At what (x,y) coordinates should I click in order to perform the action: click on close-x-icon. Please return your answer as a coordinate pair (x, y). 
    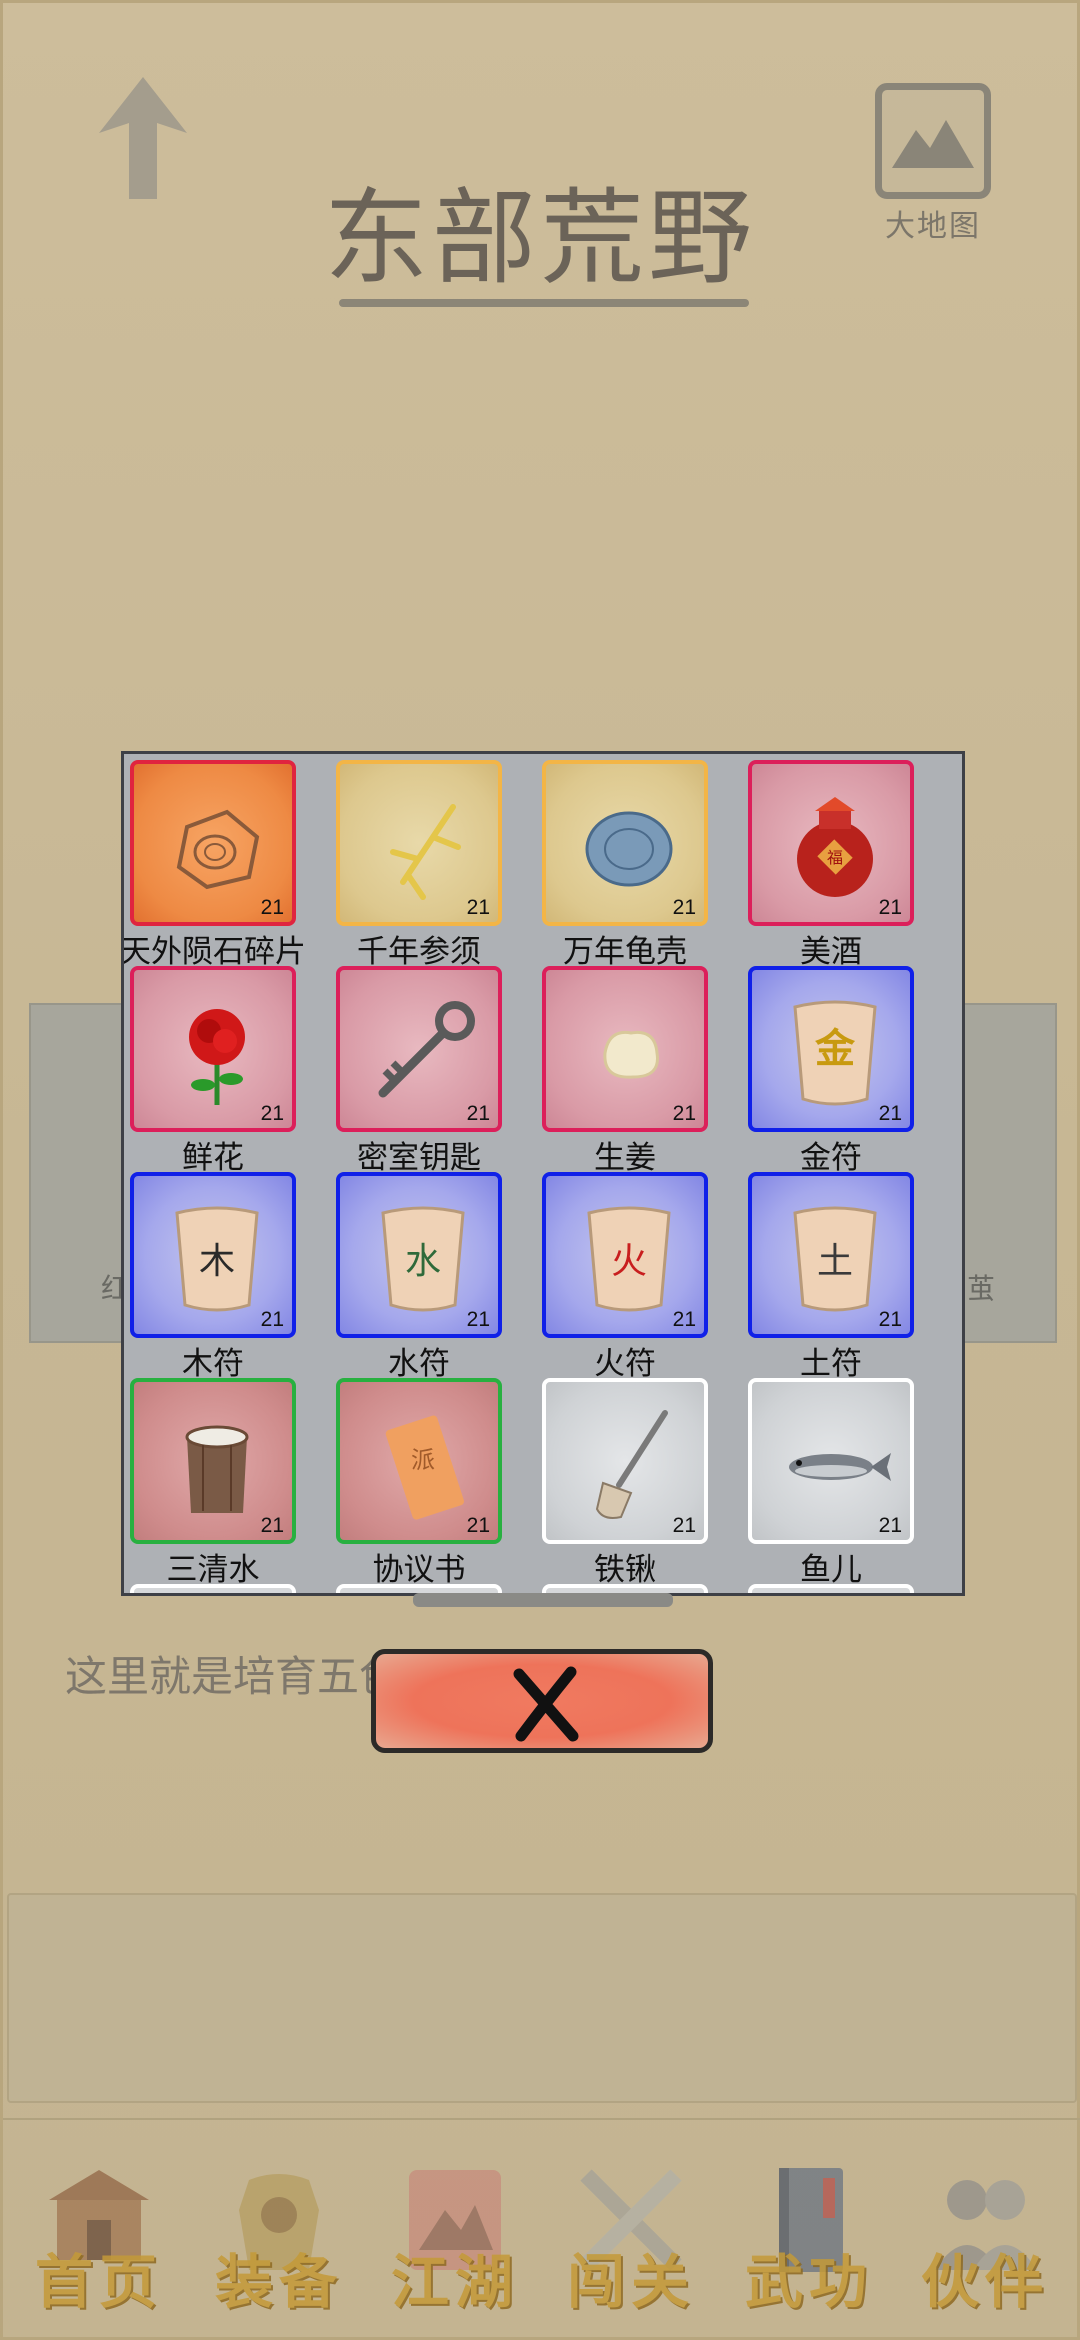
    Looking at the image, I should click on (546, 1704).